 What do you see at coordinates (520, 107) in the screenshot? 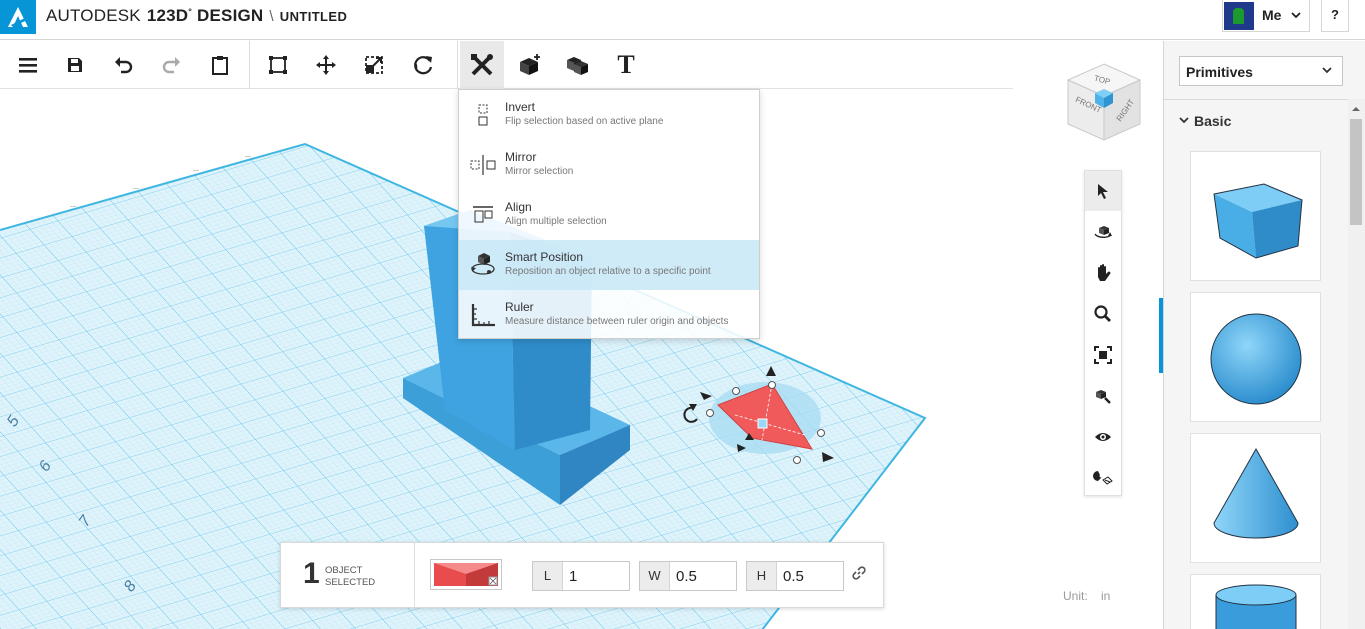
I see `menu-item-label: Invert` at bounding box center [520, 107].